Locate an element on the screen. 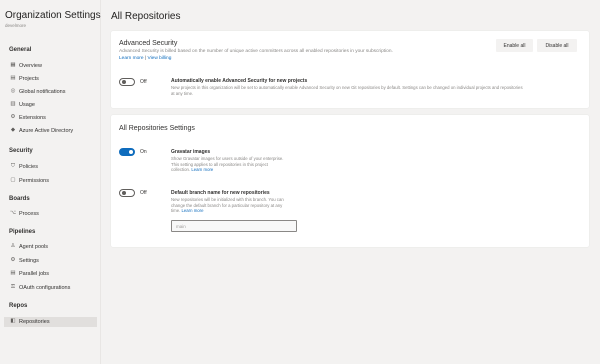 The height and width of the screenshot is (364, 600). disable-all-button: Disable all is located at coordinates (557, 45).